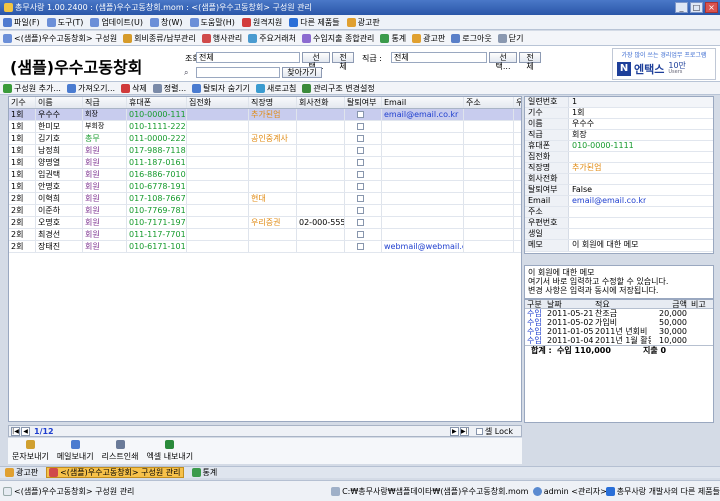 The image size is (720, 501). Describe the element at coordinates (604, 245) in the screenshot. I see `detail-value: 이 회원에 대한 메모` at that location.